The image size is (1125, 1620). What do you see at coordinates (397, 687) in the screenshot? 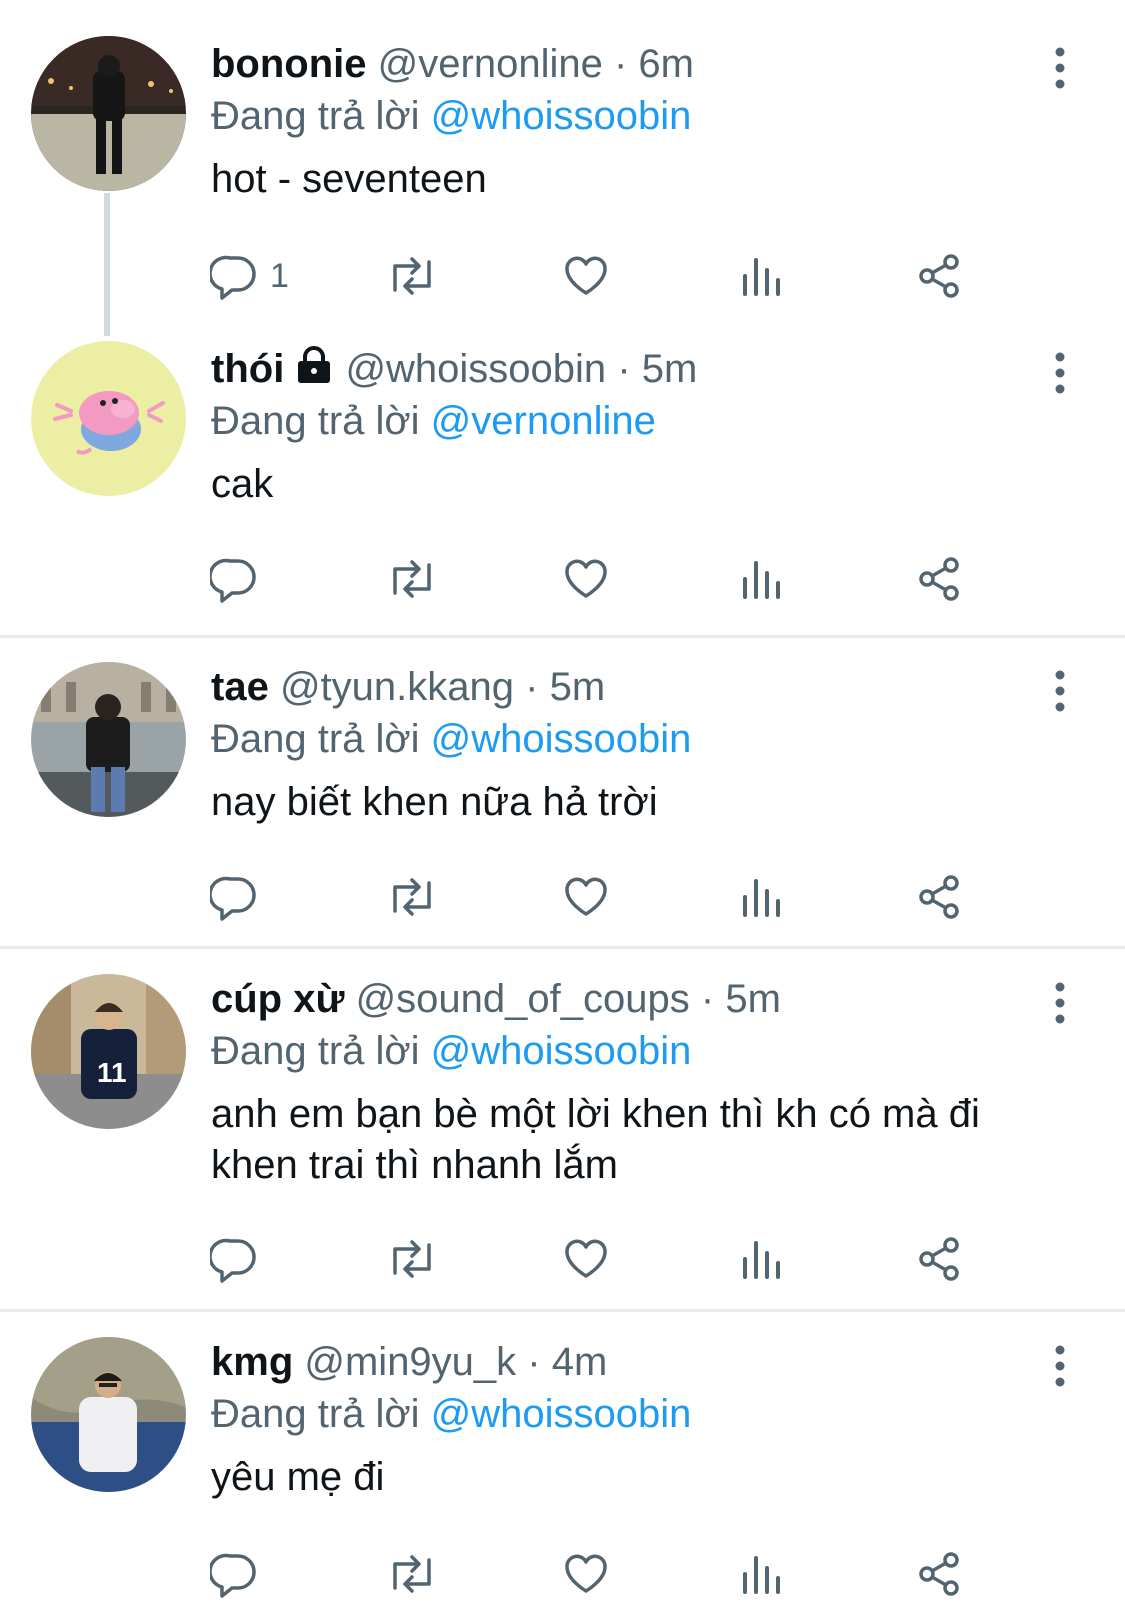
I see `handle: @tyun.kkang` at bounding box center [397, 687].